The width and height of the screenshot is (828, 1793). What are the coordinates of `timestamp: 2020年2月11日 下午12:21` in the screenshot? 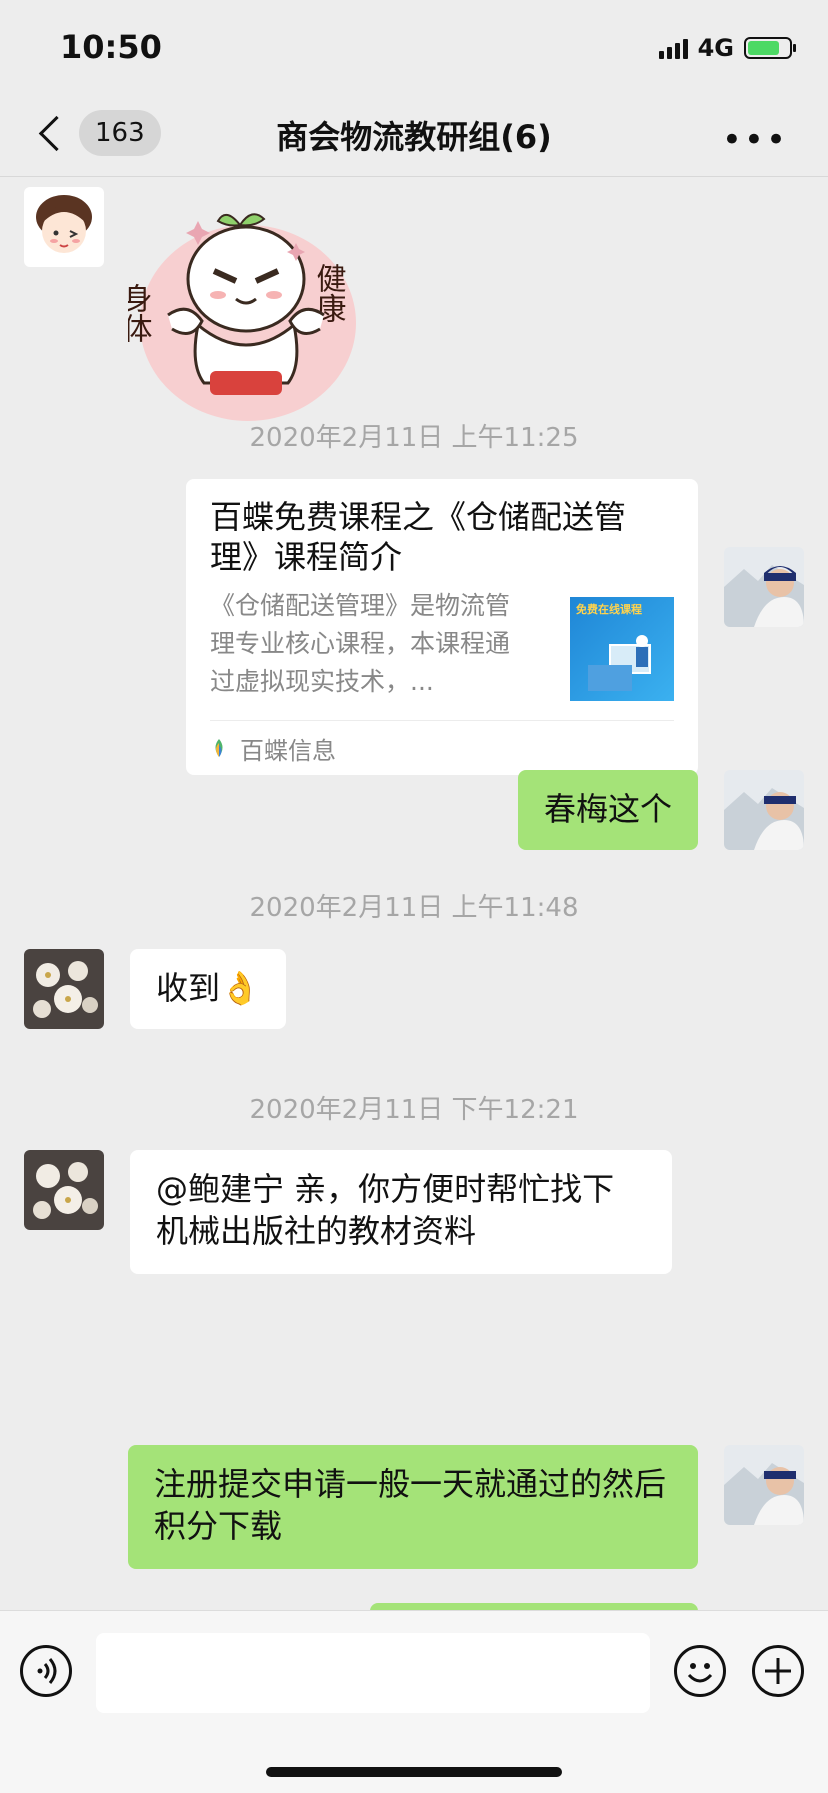 It's located at (414, 1110).